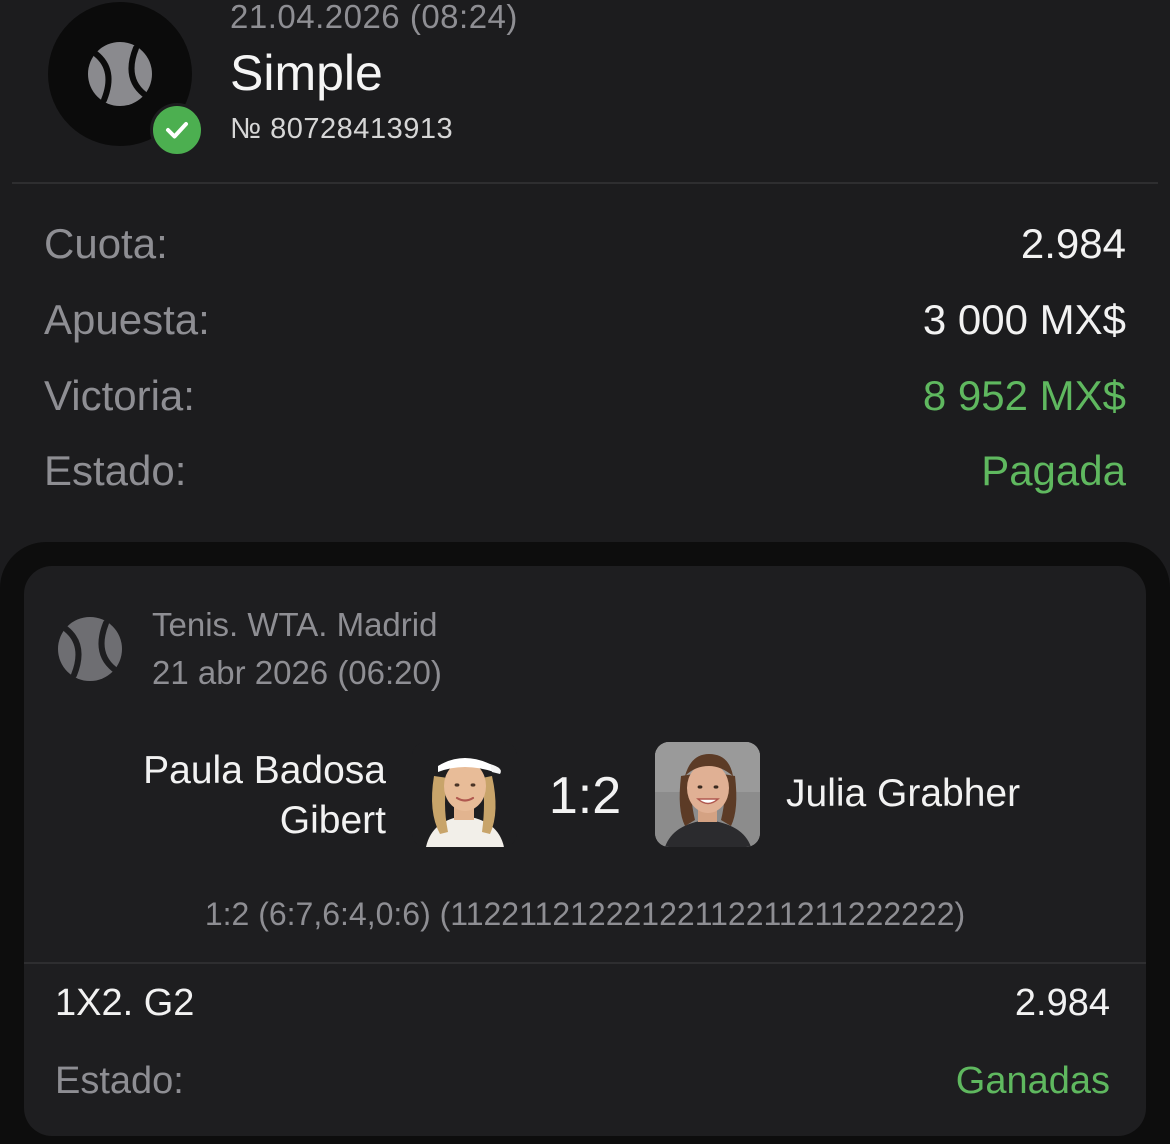 The width and height of the screenshot is (1170, 1144). I want to click on event-league: Tenis. WTA. Madrid, so click(295, 624).